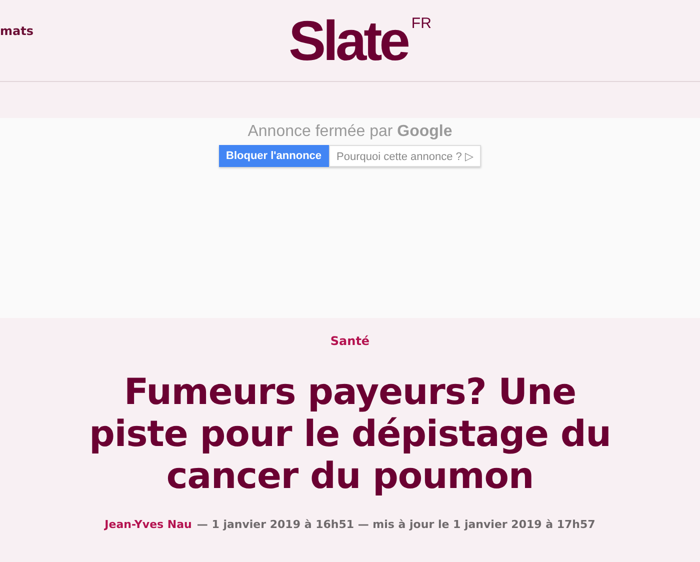 The image size is (700, 562). Describe the element at coordinates (360, 40) in the screenshot. I see `site-logo: Slate$^{FR}$` at that location.